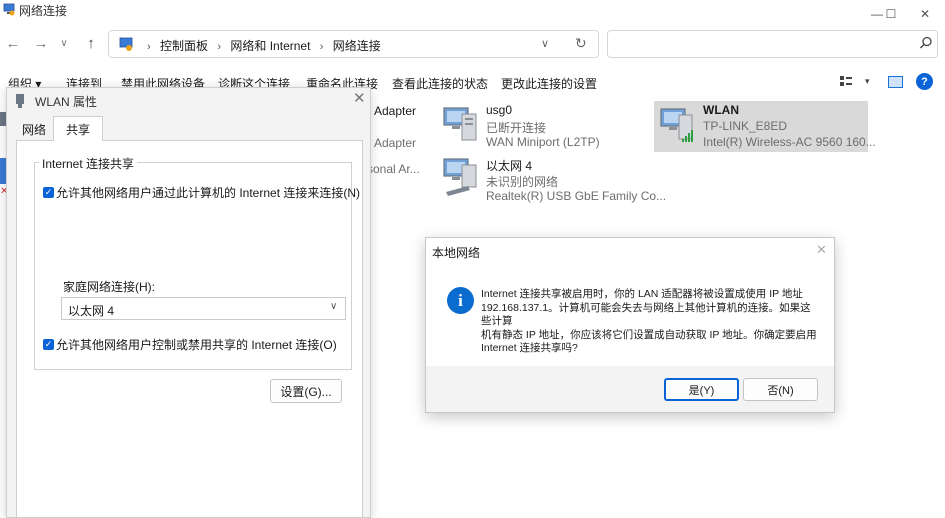 The image size is (945, 518). Describe the element at coordinates (20, 101) in the screenshot. I see `adapter-icon` at that location.